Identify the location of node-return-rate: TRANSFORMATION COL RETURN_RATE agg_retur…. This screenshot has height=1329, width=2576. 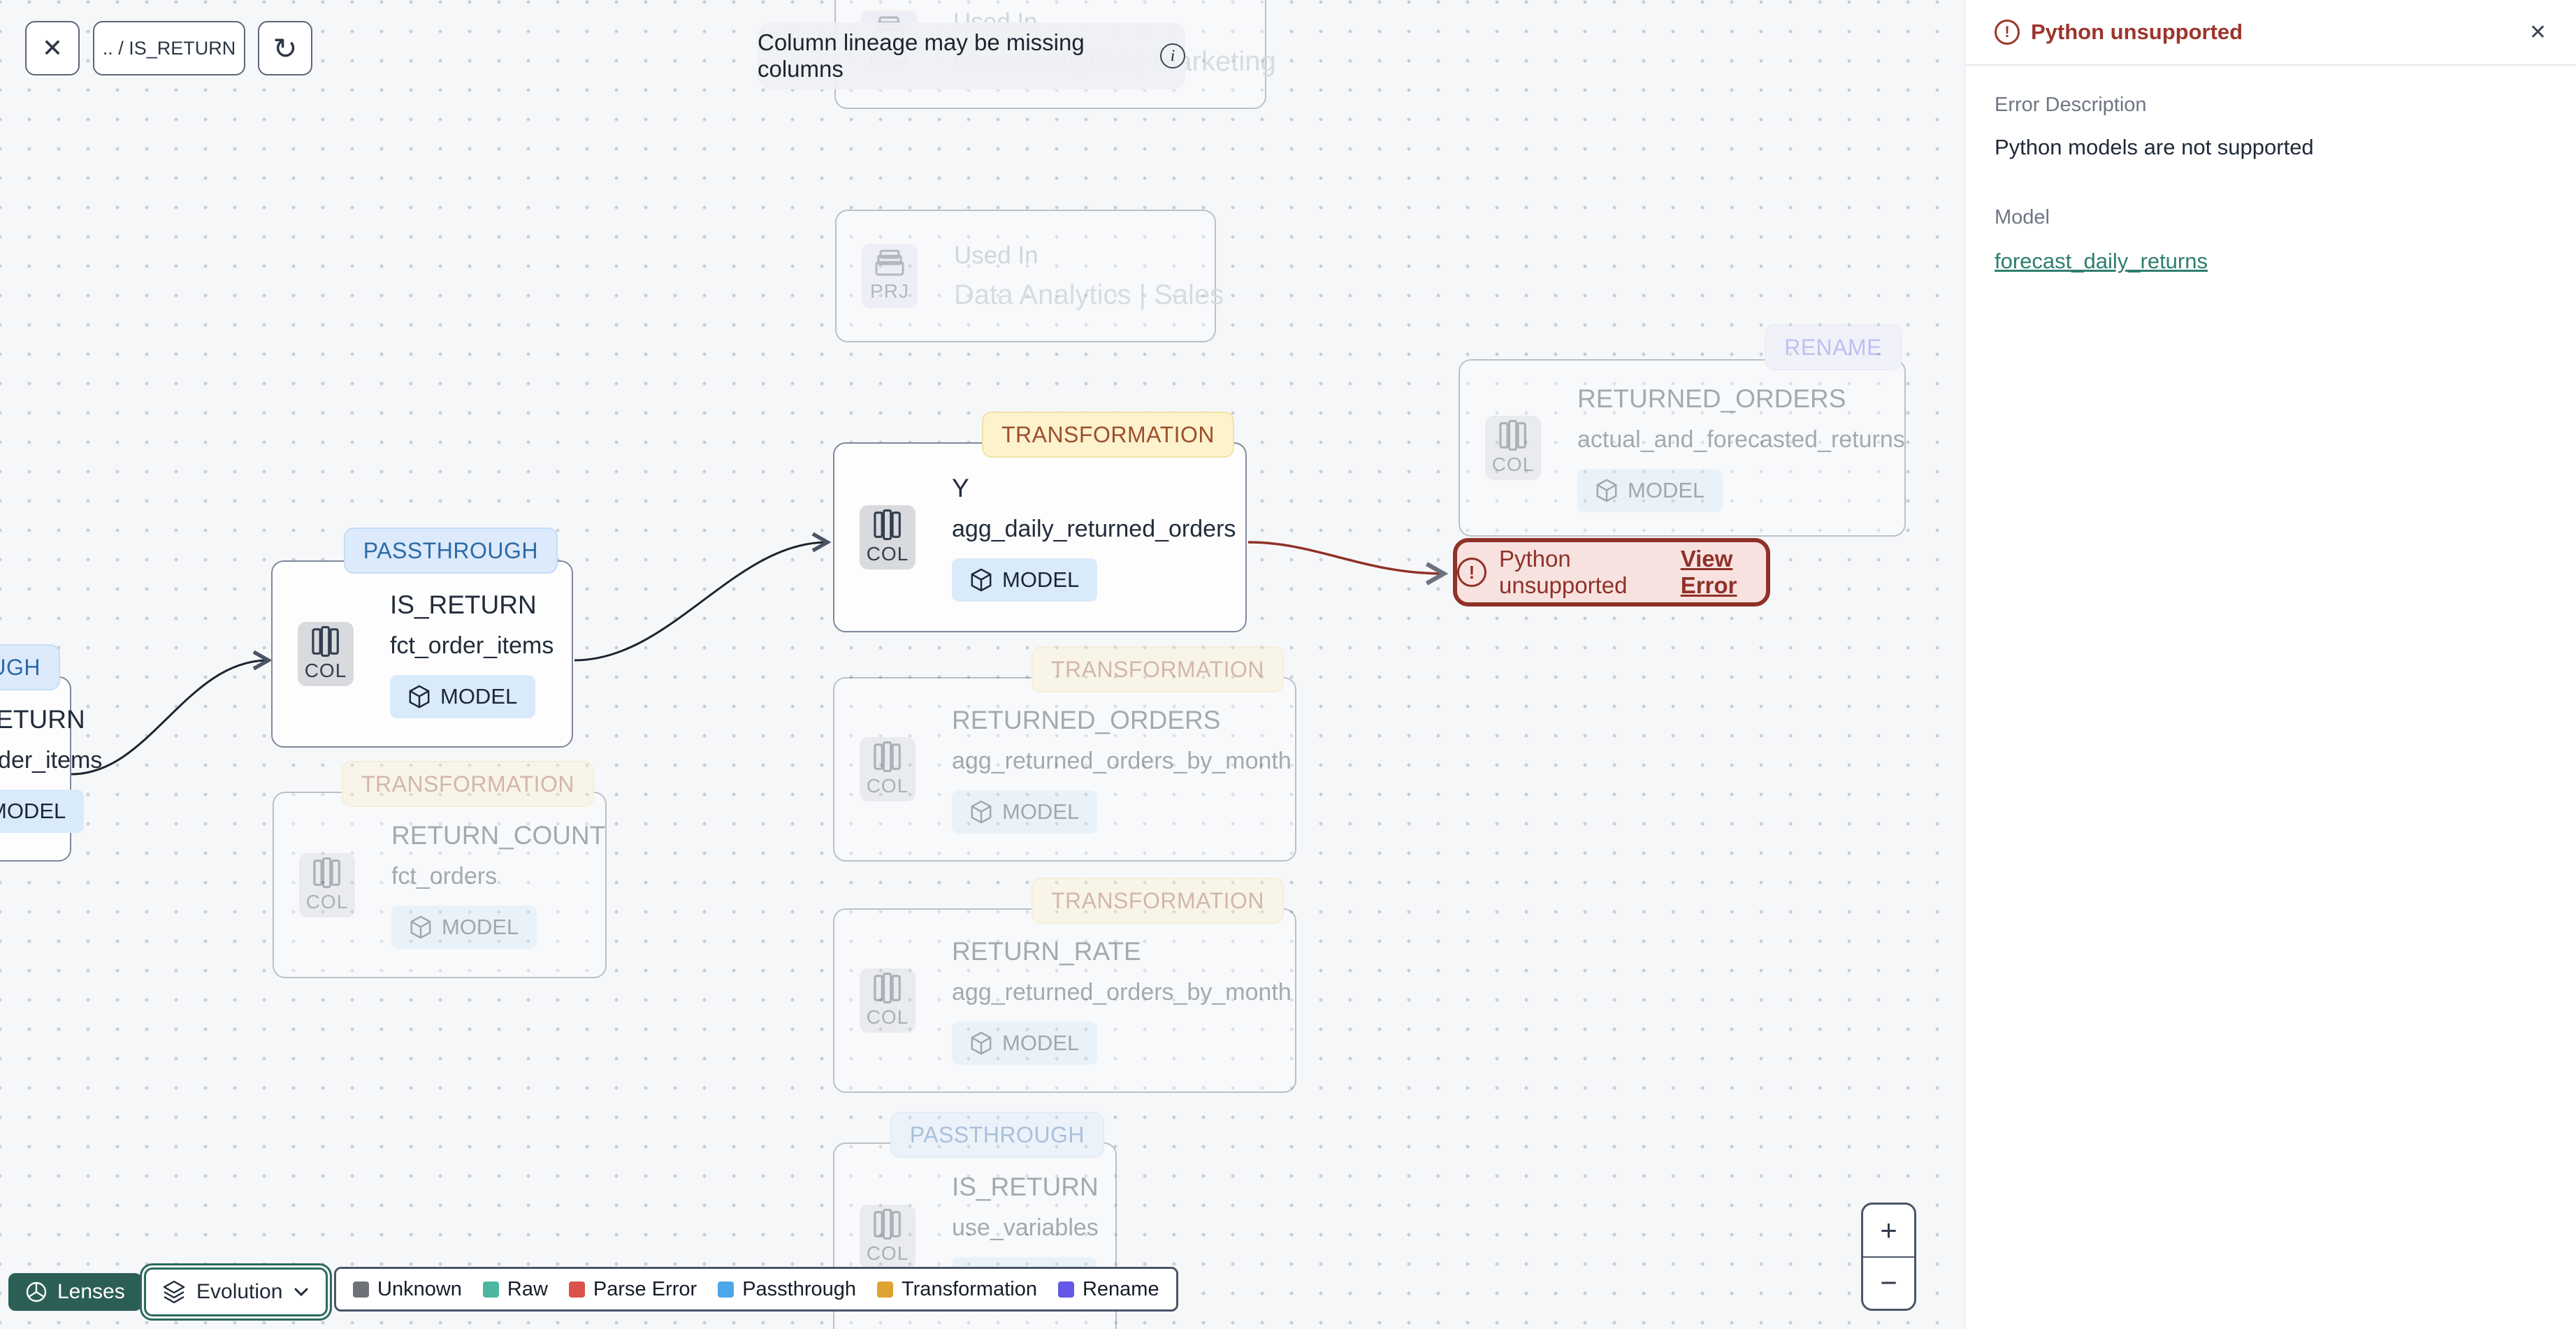
(1064, 985).